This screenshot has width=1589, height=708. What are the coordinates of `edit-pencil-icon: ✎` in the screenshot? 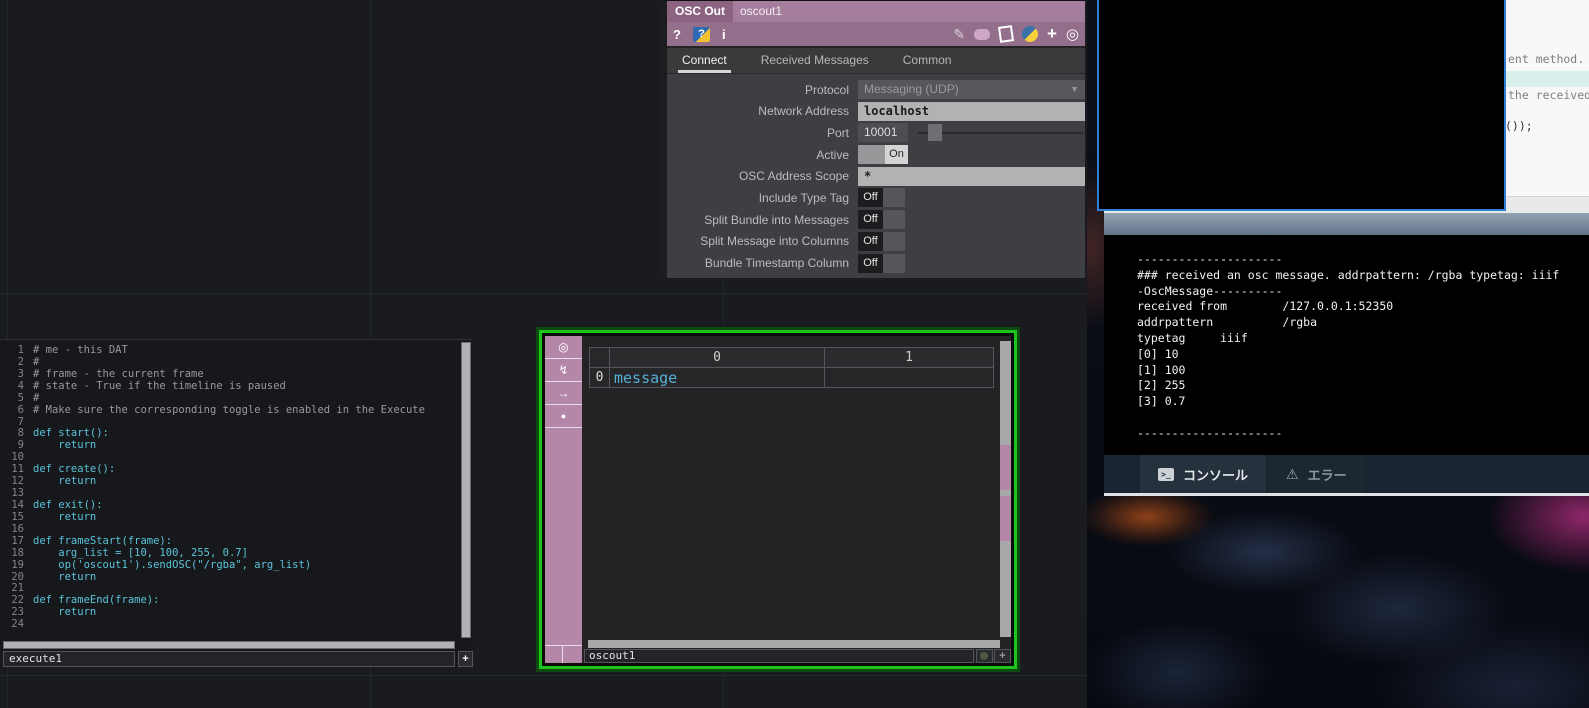 It's located at (959, 34).